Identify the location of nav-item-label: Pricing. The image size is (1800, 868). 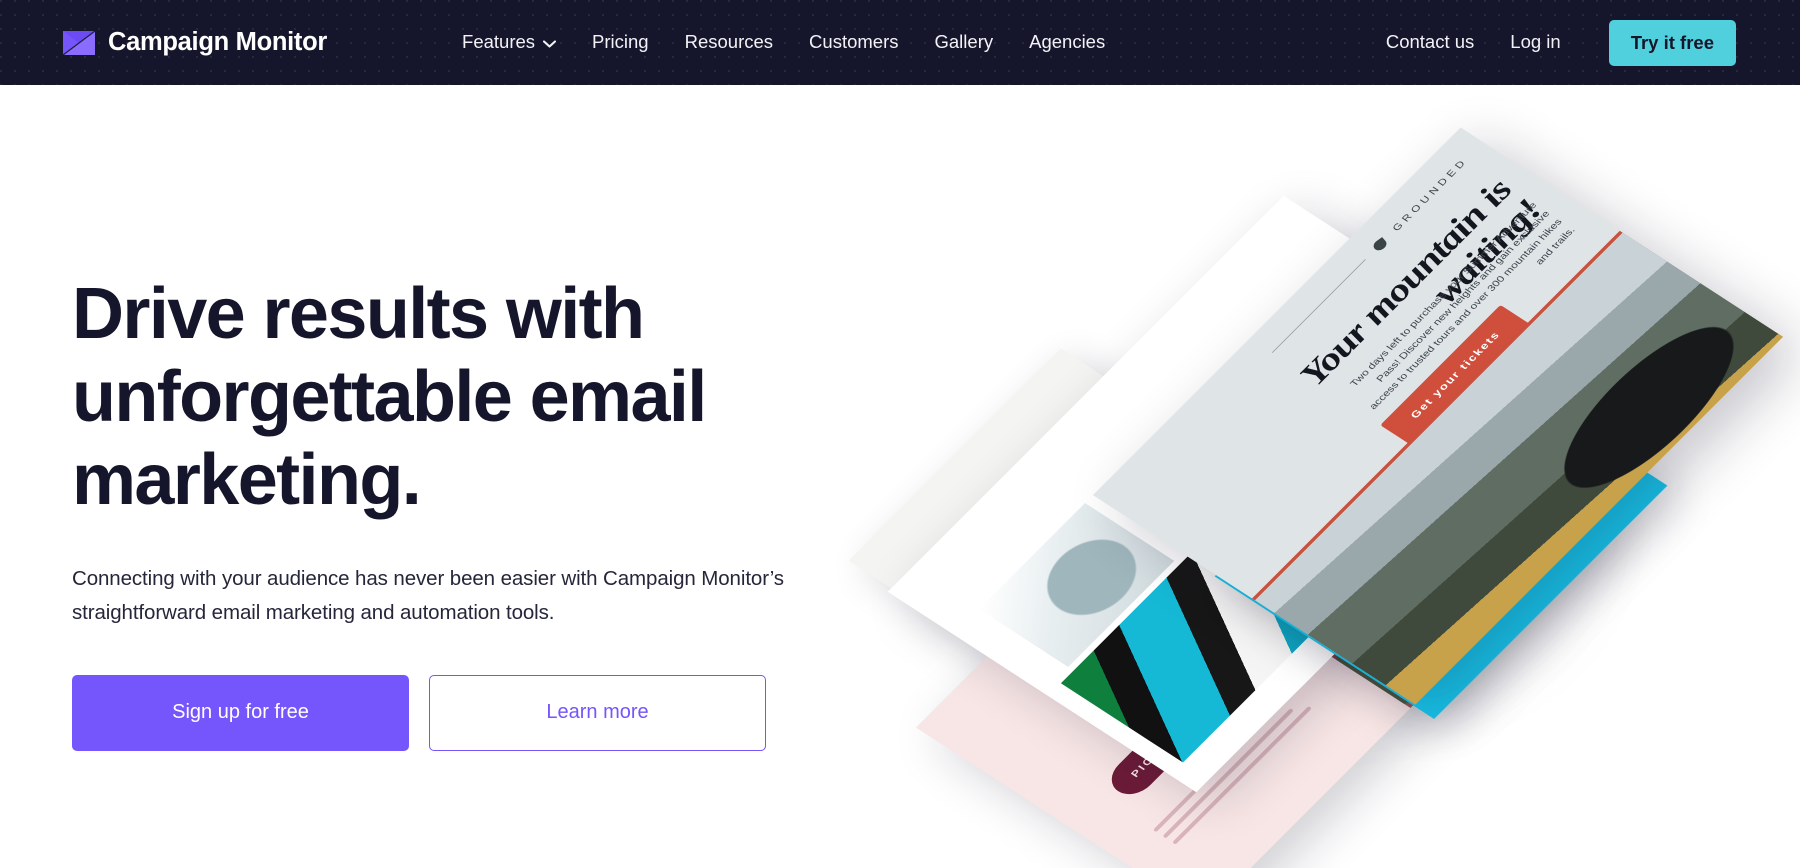
(620, 42).